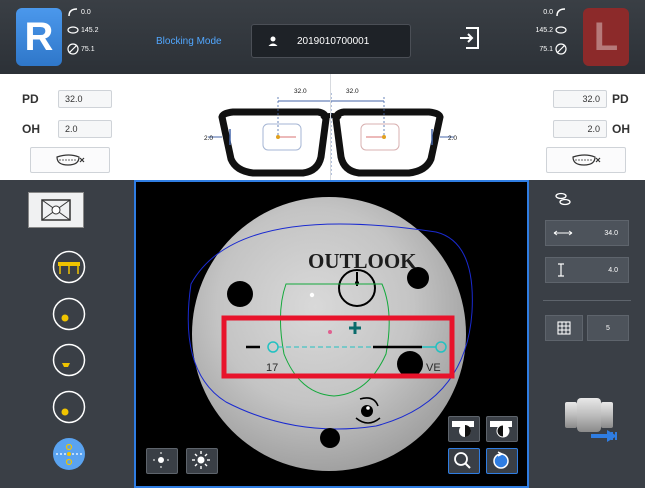 This screenshot has height=490, width=645. I want to click on right-lens-shape-button, so click(70, 160).